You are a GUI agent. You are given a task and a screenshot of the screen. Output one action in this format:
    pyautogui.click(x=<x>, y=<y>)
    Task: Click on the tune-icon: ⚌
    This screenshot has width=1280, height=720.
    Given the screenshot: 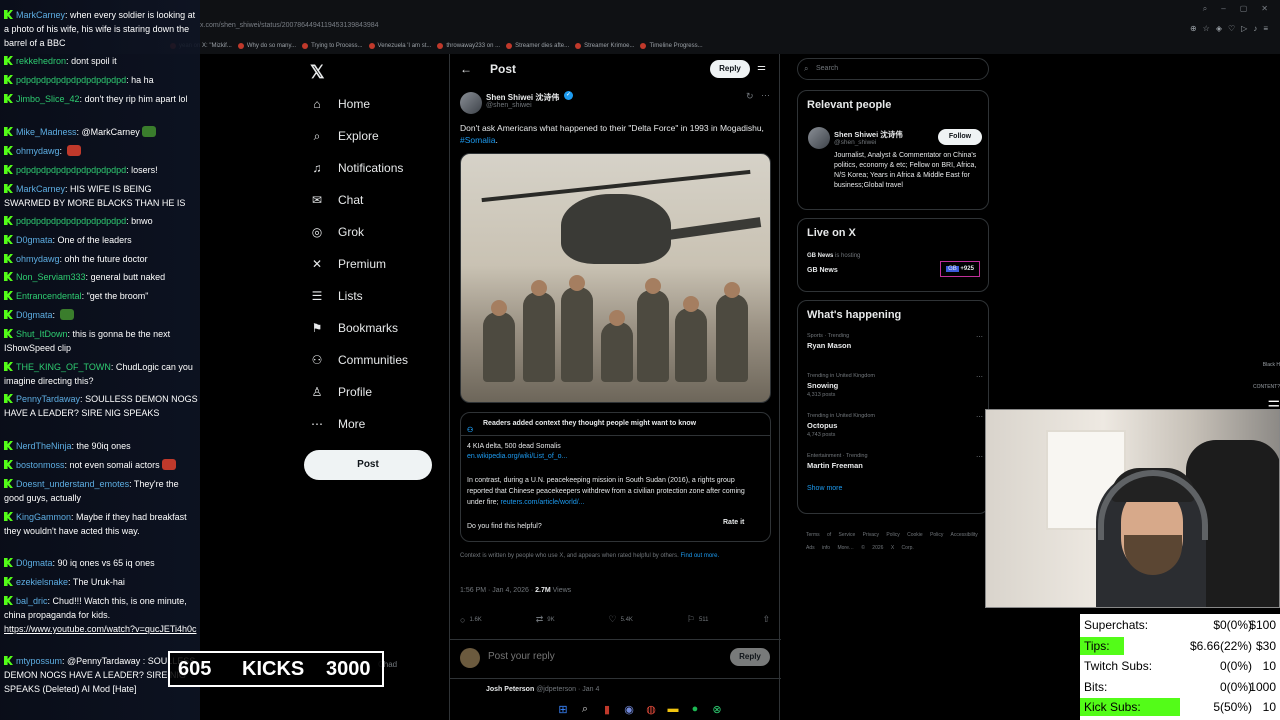 What is the action you would take?
    pyautogui.click(x=761, y=67)
    